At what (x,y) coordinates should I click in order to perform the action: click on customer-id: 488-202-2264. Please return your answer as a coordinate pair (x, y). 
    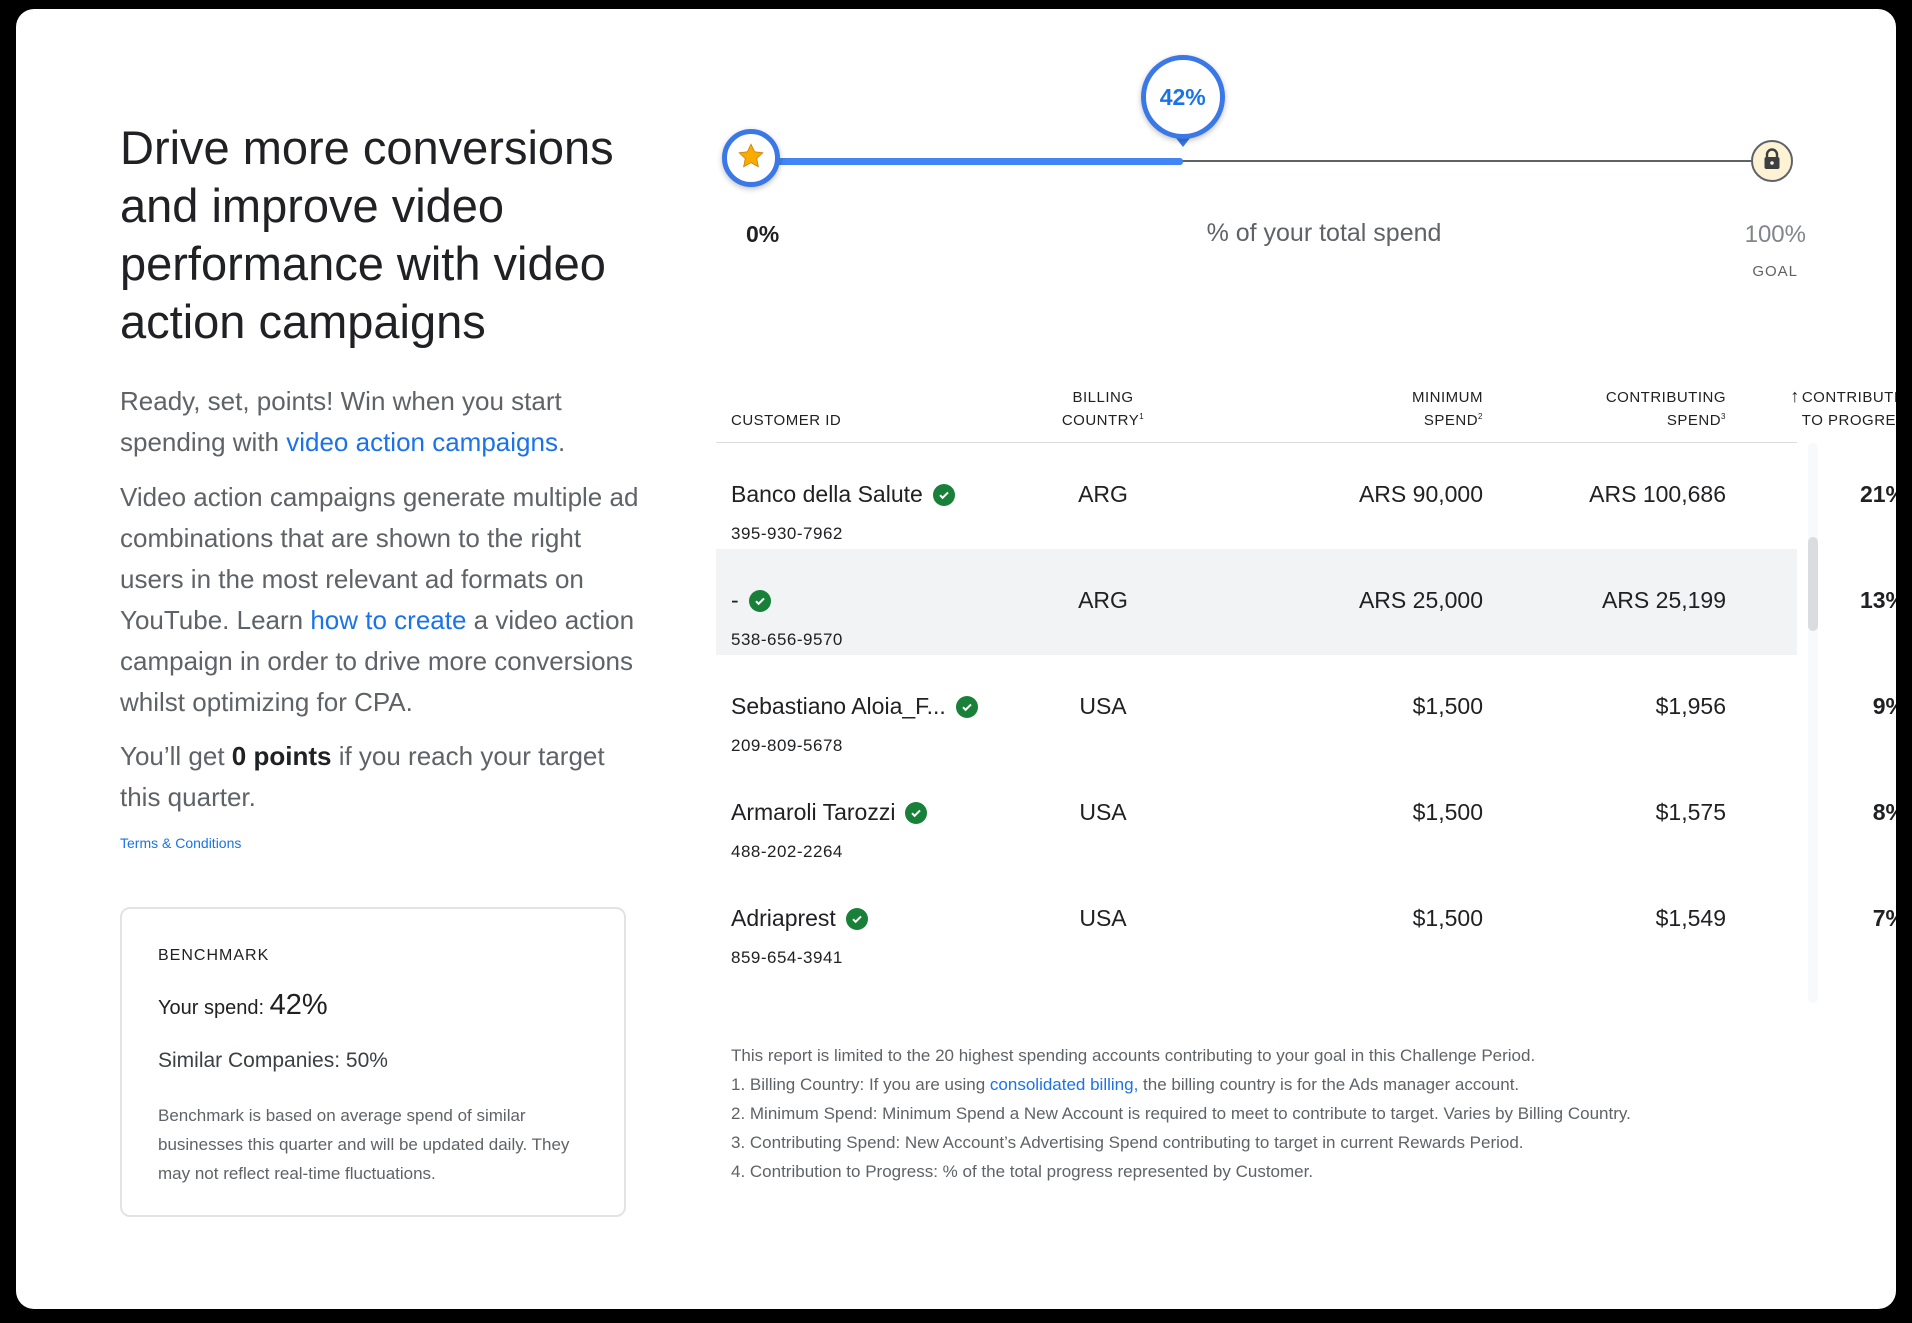
    Looking at the image, I should click on (787, 851).